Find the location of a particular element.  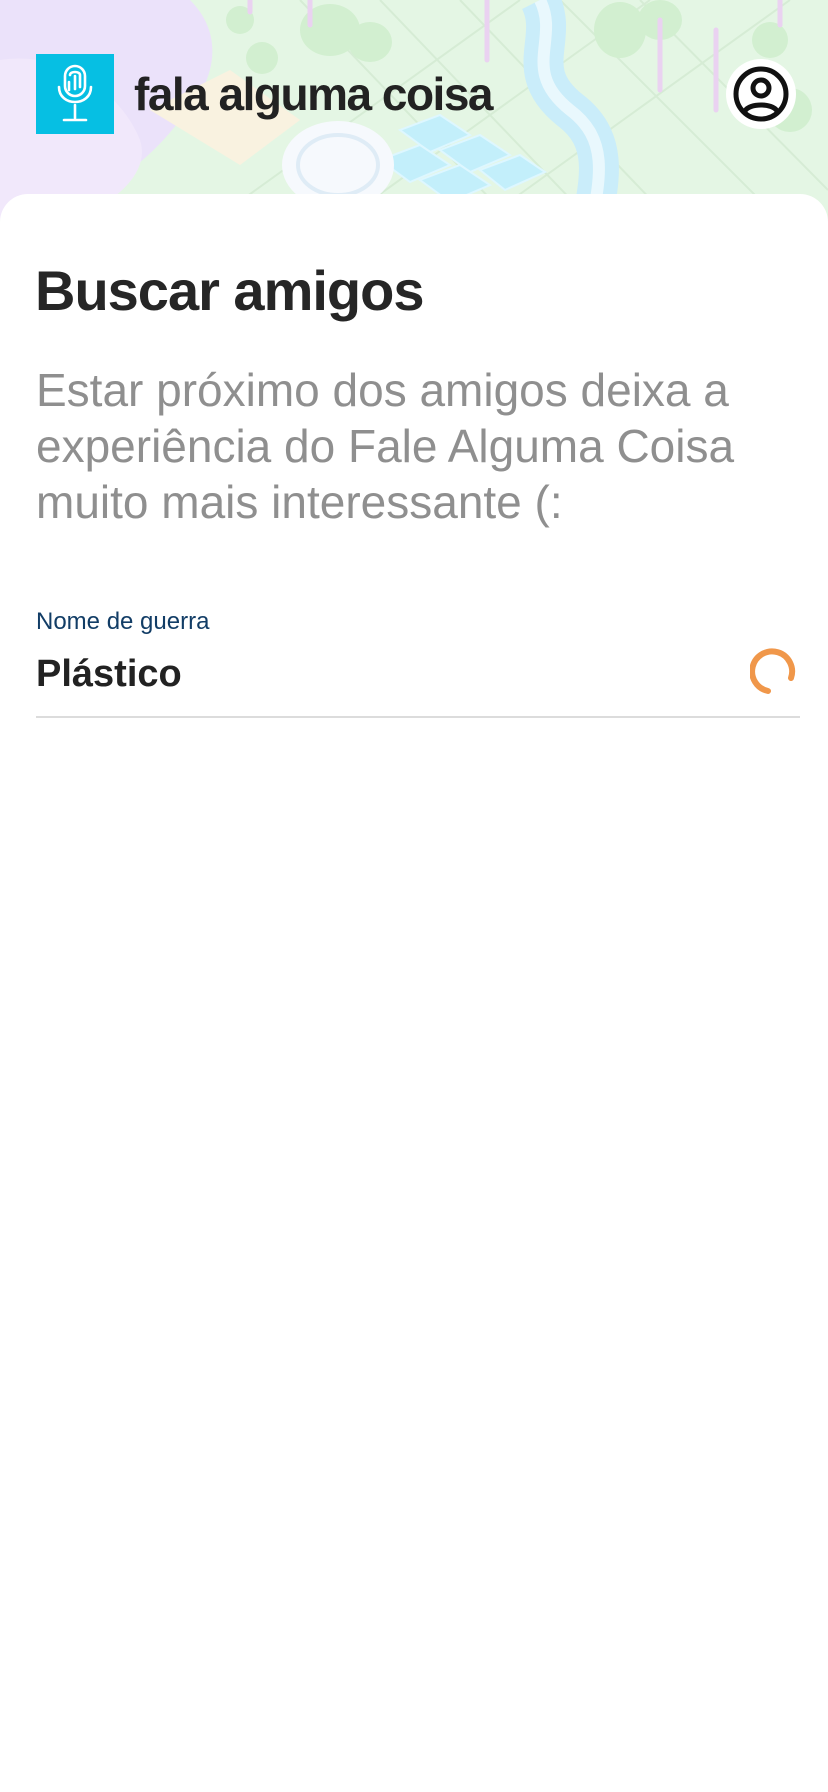

brand: fala alguma coisa is located at coordinates (265, 94).